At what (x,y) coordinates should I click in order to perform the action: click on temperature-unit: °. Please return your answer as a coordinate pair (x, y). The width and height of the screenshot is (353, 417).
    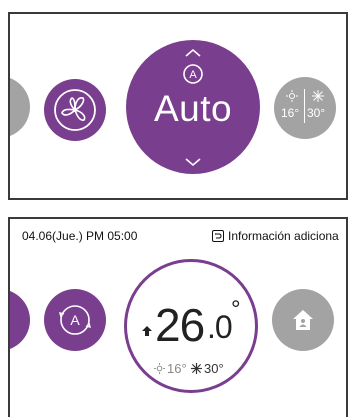
    Looking at the image, I should click on (236, 309).